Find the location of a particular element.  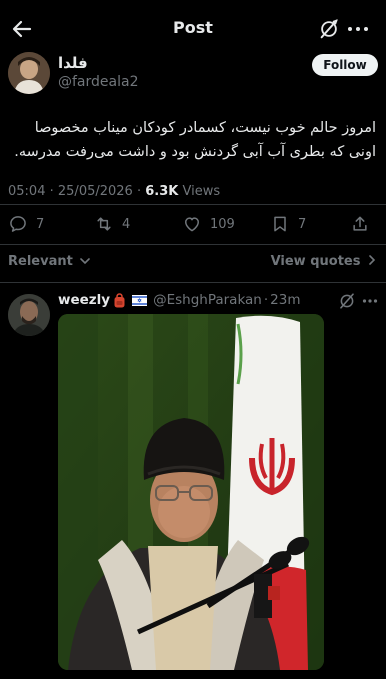

like-button: 109 is located at coordinates (208, 224).